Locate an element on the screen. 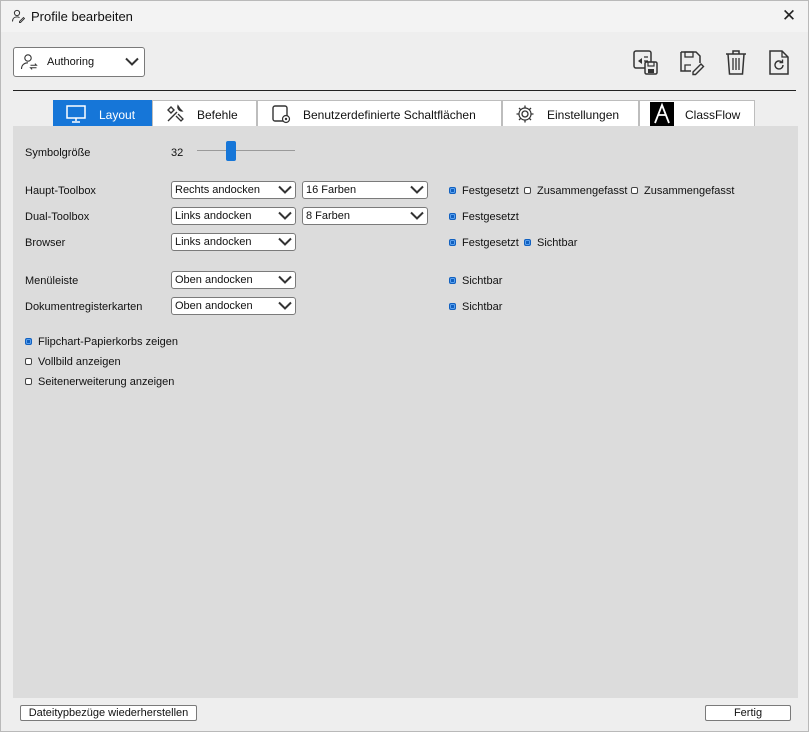 The width and height of the screenshot is (809, 732). trash-icon is located at coordinates (736, 62).